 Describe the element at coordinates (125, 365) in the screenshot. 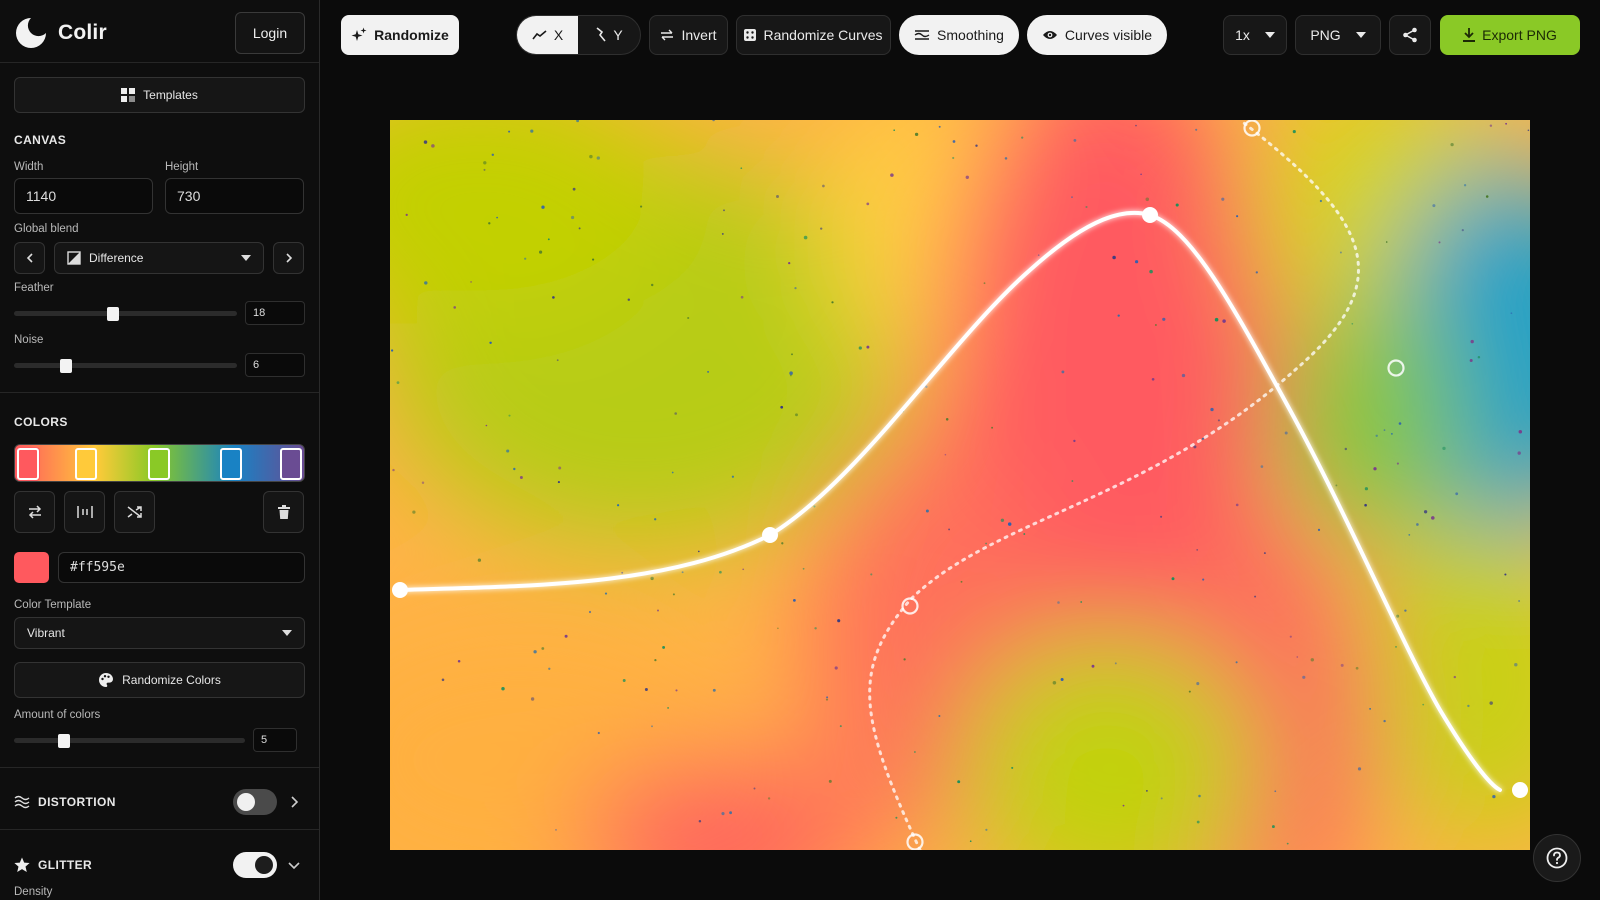

I see `noise-slider-track` at that location.